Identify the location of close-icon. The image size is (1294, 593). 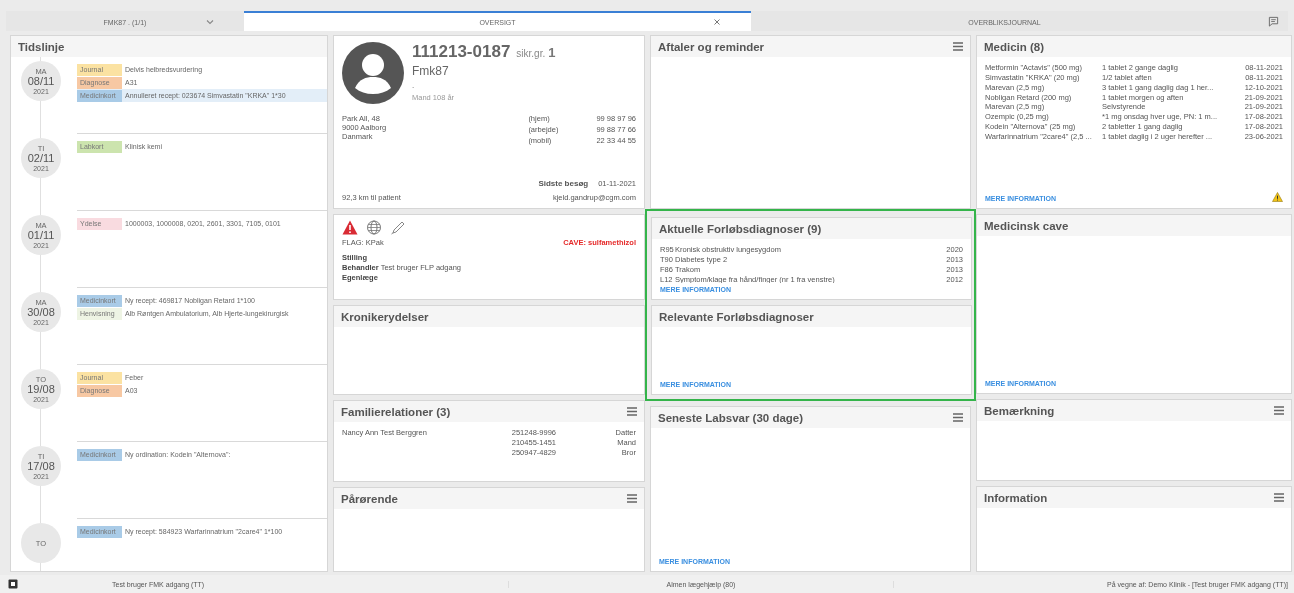
(717, 22).